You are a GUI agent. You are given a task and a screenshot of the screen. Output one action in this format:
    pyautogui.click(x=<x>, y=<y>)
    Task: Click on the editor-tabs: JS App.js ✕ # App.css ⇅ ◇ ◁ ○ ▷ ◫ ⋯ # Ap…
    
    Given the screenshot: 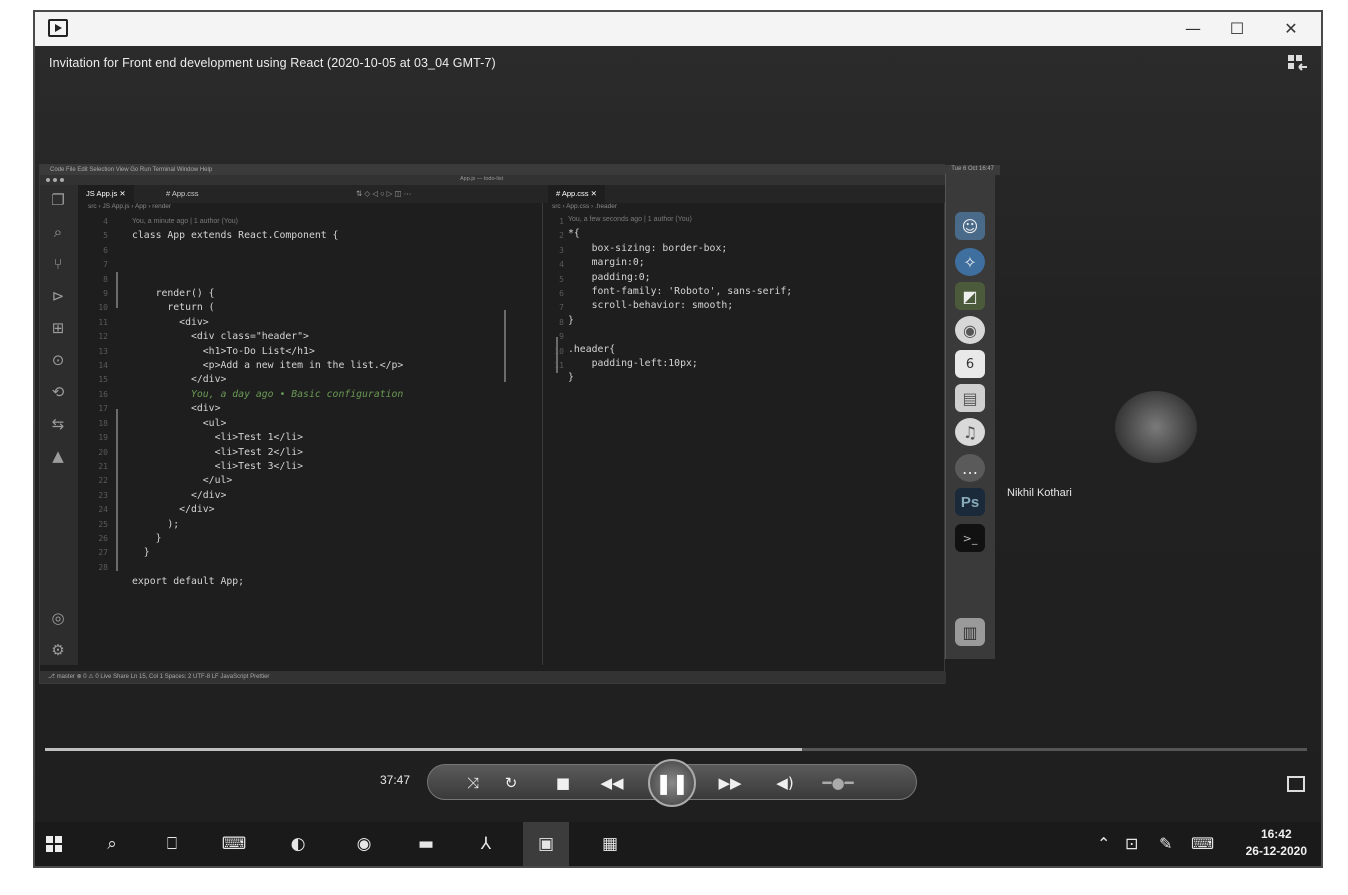 What is the action you would take?
    pyautogui.click(x=512, y=194)
    